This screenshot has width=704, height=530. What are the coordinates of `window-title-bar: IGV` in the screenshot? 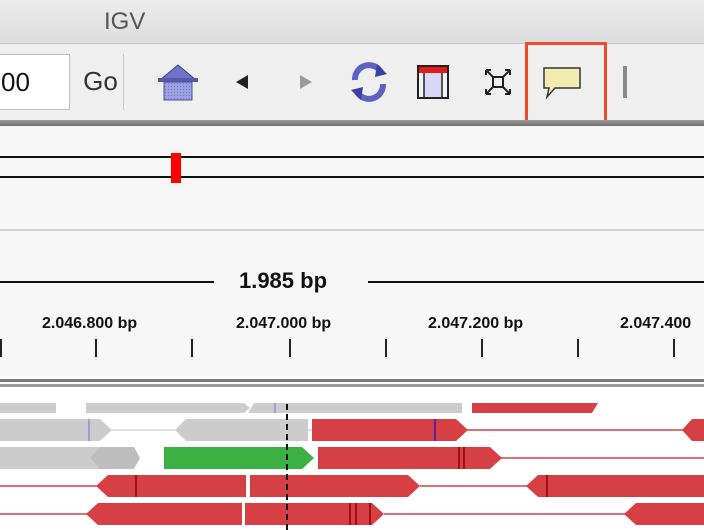 It's located at (352, 22).